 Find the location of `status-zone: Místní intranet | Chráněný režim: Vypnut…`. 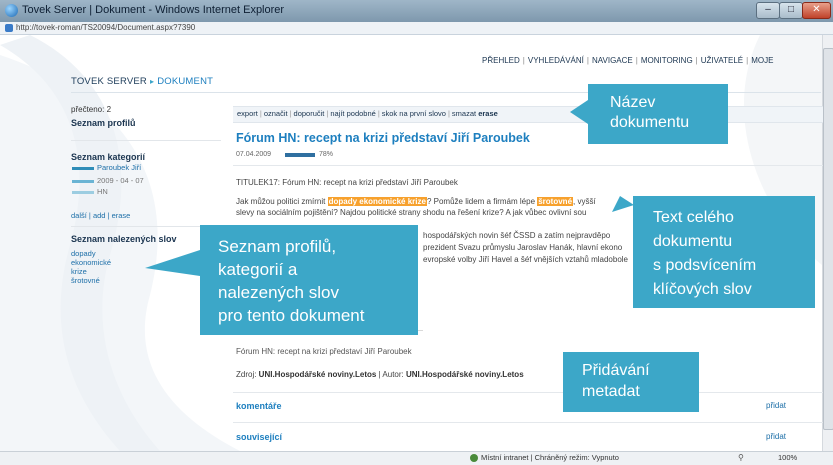

status-zone: Místní intranet | Chráněný režim: Vypnut… is located at coordinates (550, 457).